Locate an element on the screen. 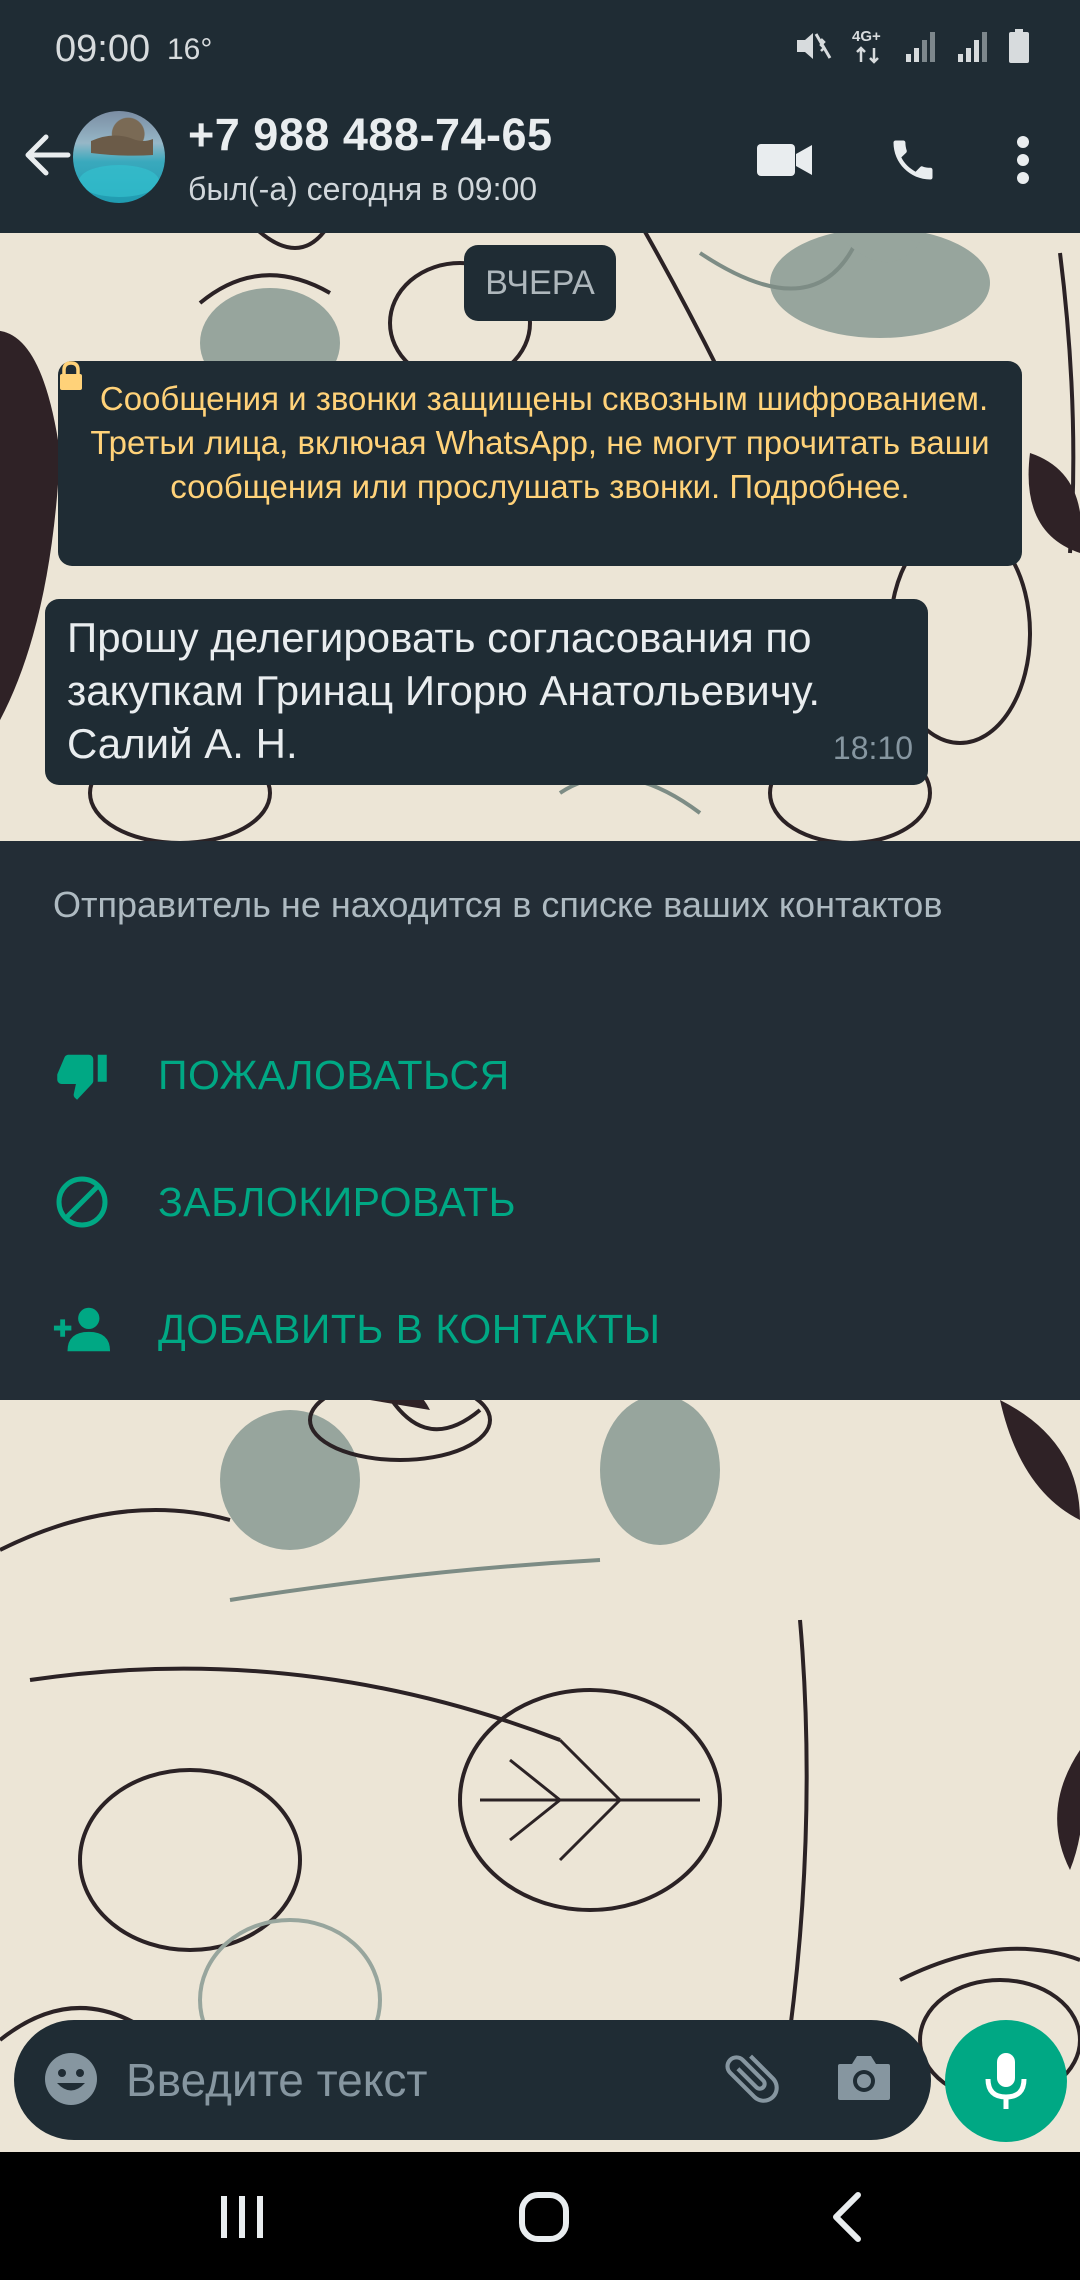 Image resolution: width=1080 pixels, height=2280 pixels. avatar is located at coordinates (119, 157).